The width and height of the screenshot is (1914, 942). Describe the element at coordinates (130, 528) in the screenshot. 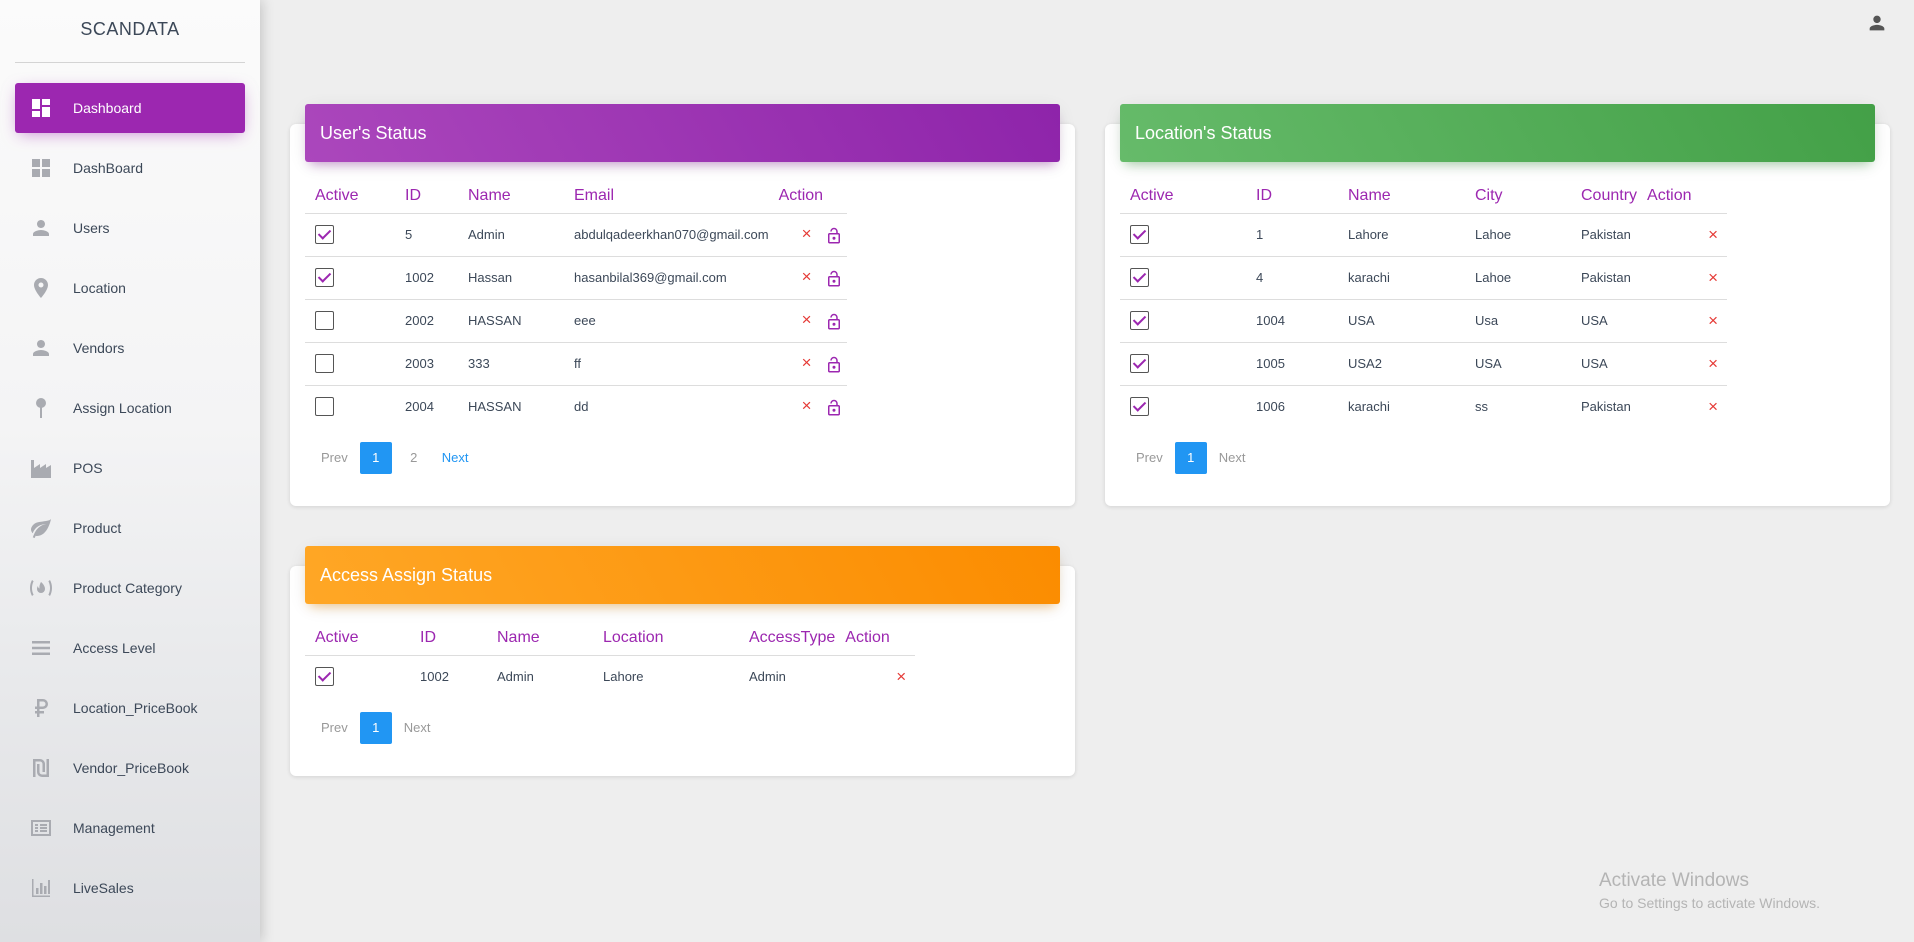

I see `sidebar-item-product: Product` at that location.